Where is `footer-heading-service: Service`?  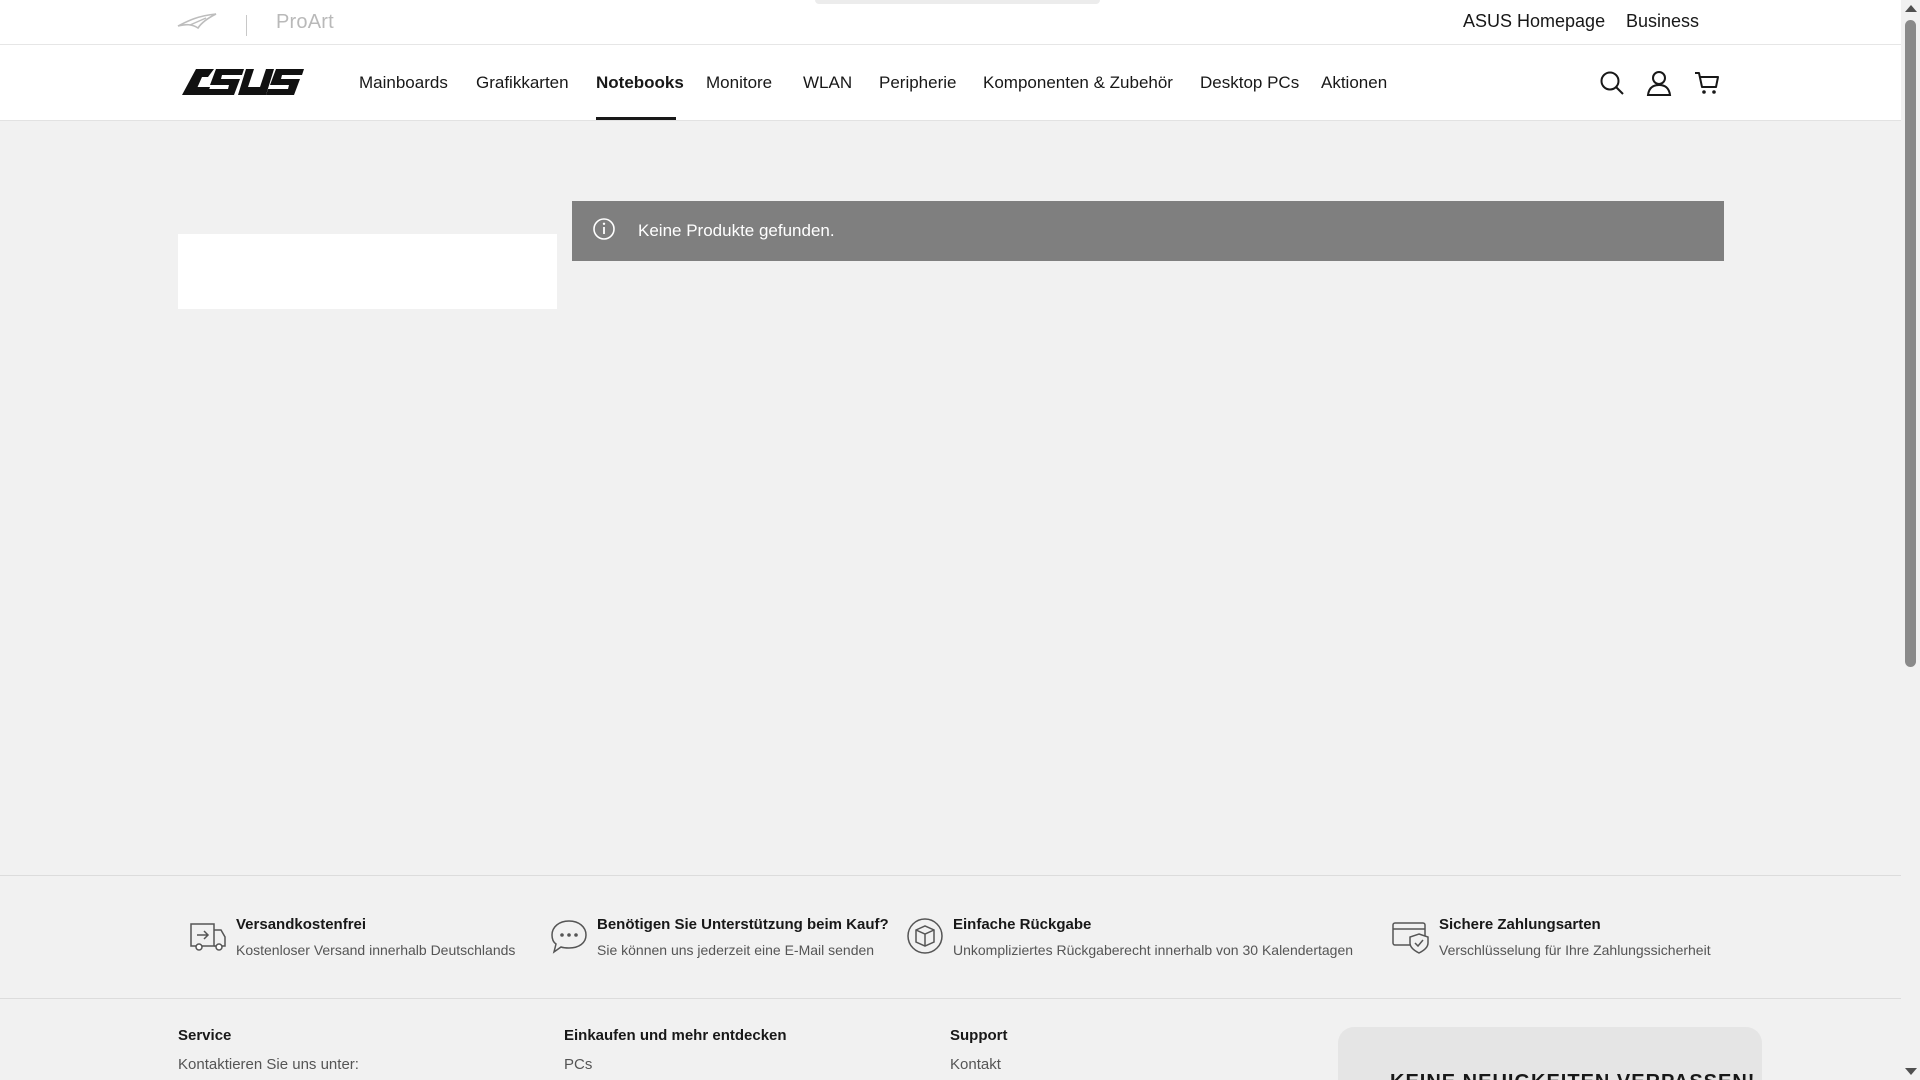 footer-heading-service: Service is located at coordinates (205, 1035).